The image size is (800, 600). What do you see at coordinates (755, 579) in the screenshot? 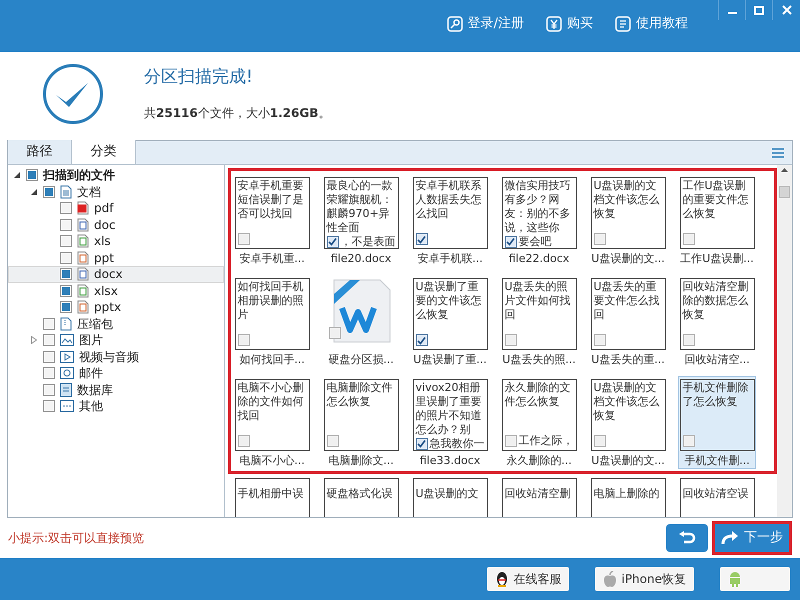
I see `footer-button` at bounding box center [755, 579].